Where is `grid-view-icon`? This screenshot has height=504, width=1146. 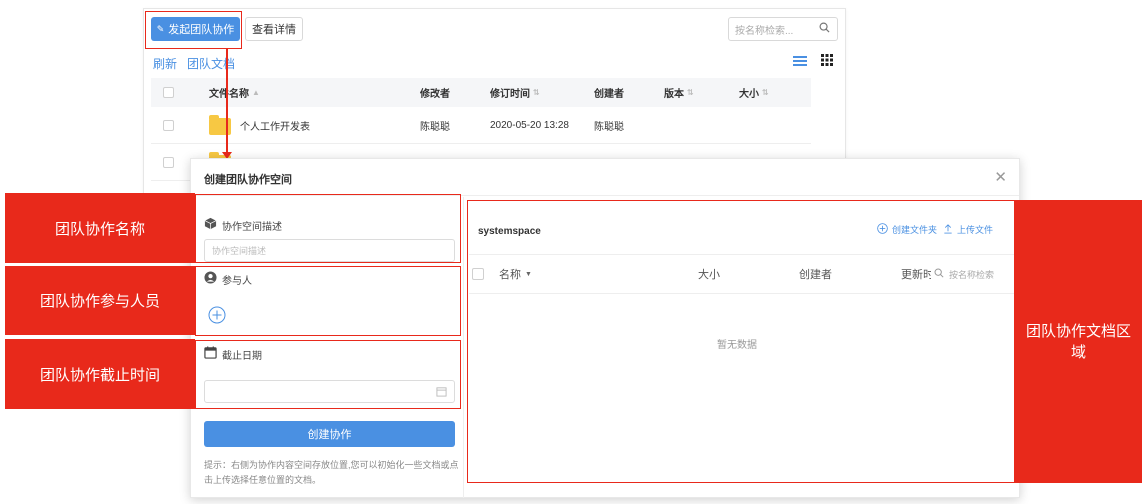 grid-view-icon is located at coordinates (827, 62).